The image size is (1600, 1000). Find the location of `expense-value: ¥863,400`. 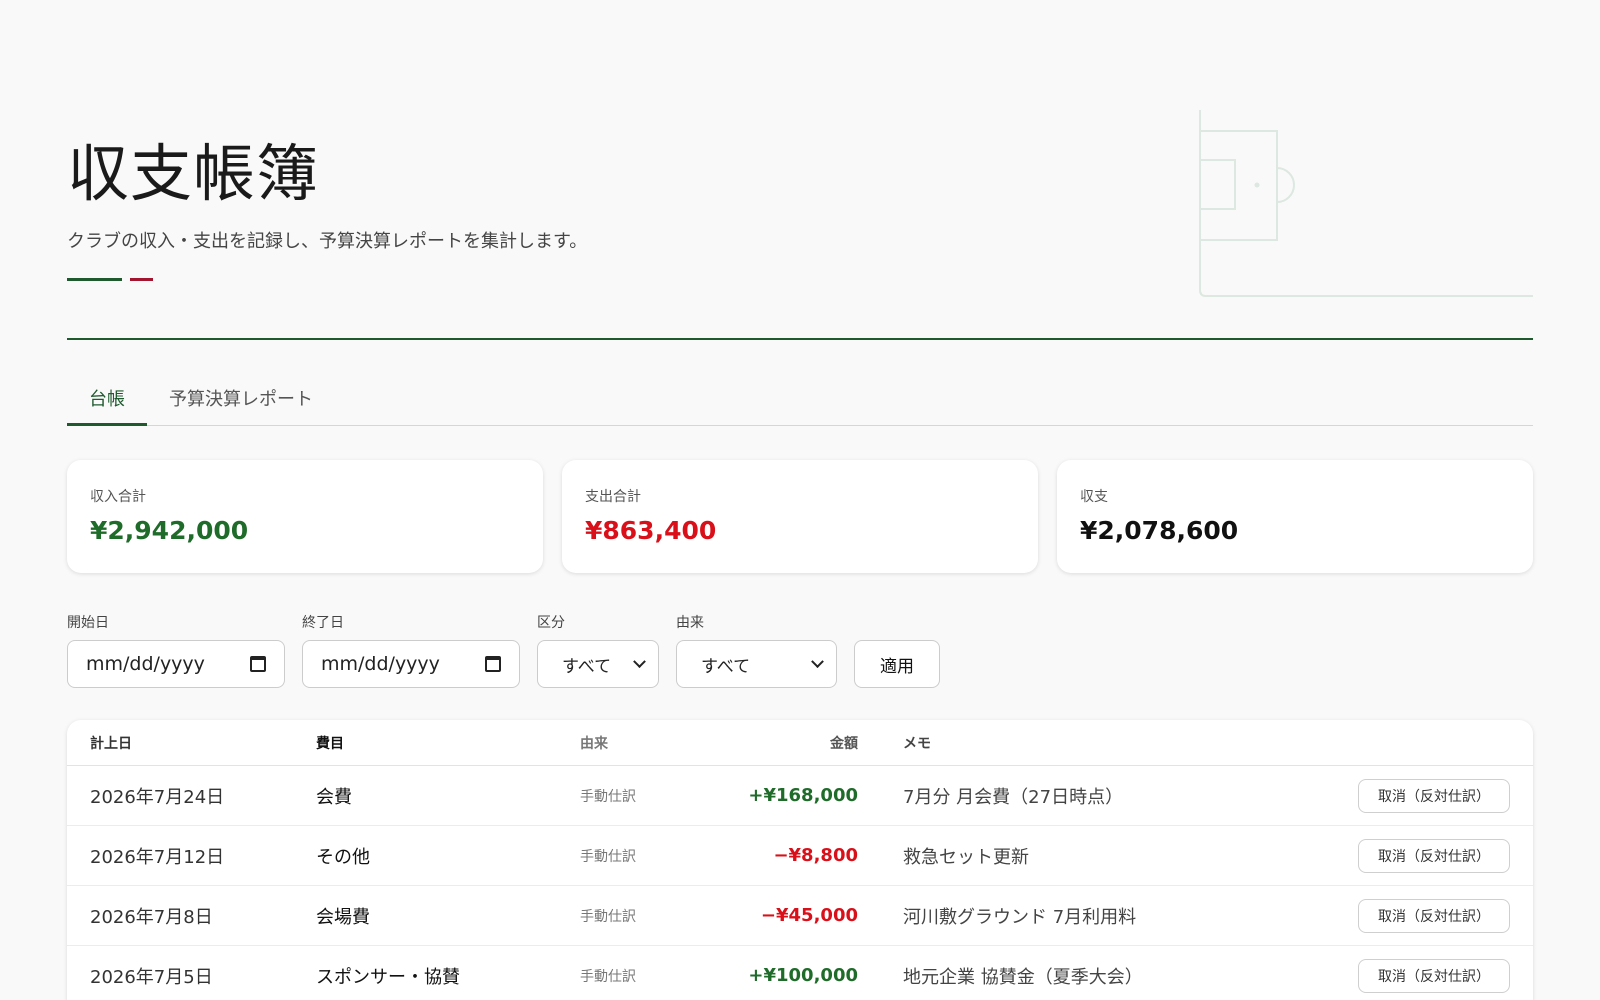

expense-value: ¥863,400 is located at coordinates (651, 530).